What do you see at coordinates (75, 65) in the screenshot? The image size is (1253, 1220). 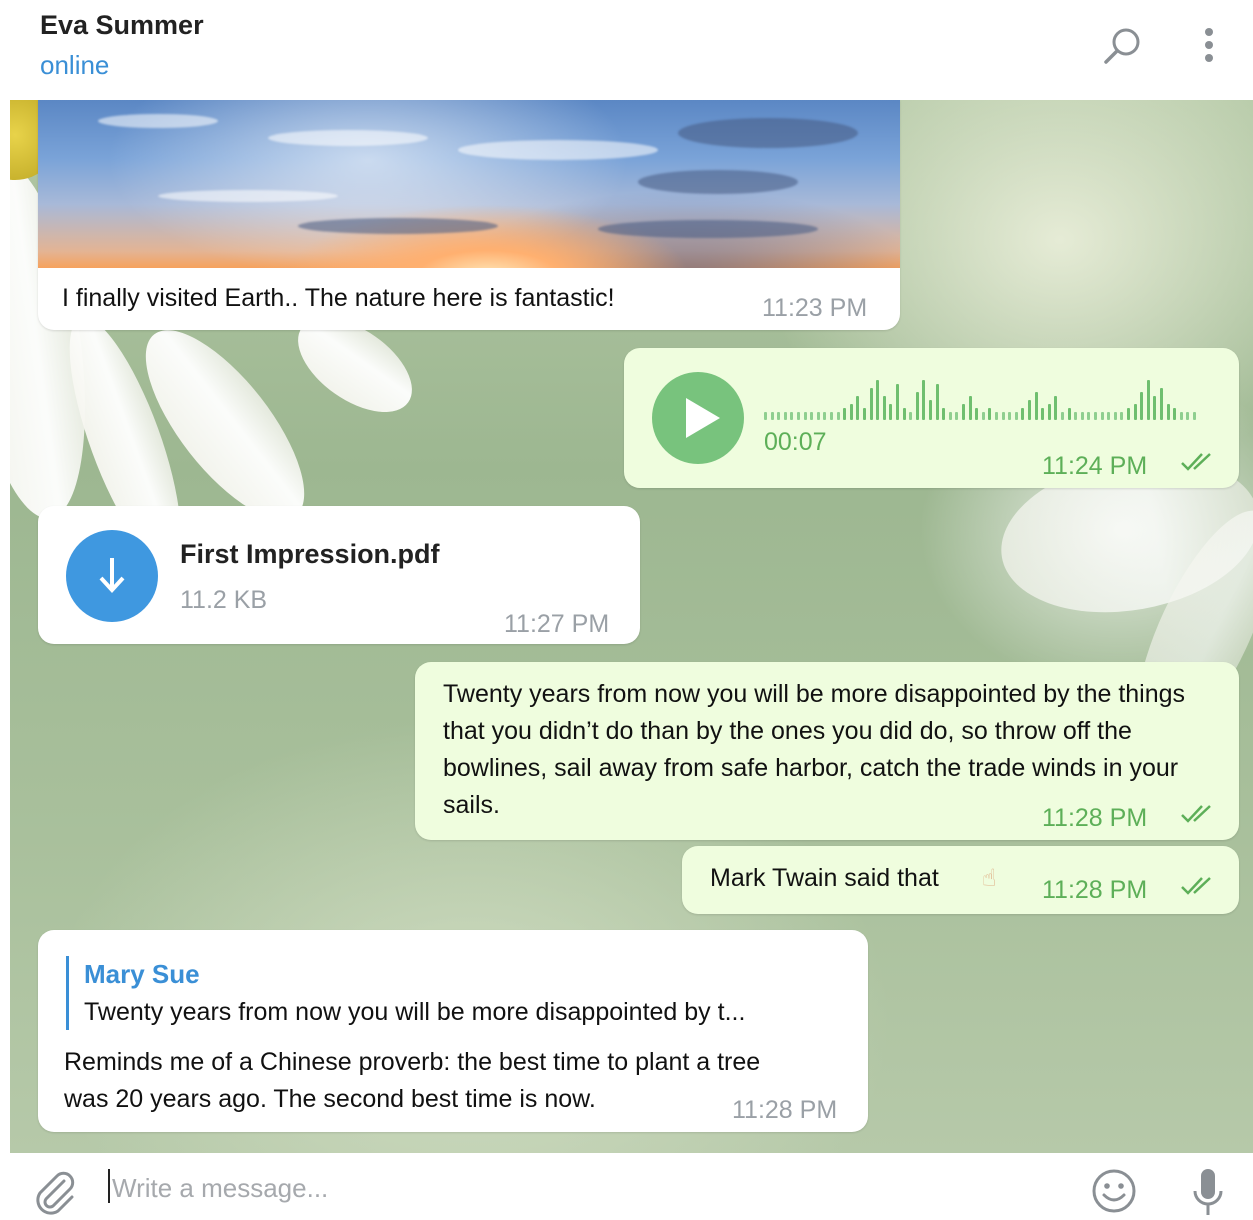 I see `contact-status: online` at bounding box center [75, 65].